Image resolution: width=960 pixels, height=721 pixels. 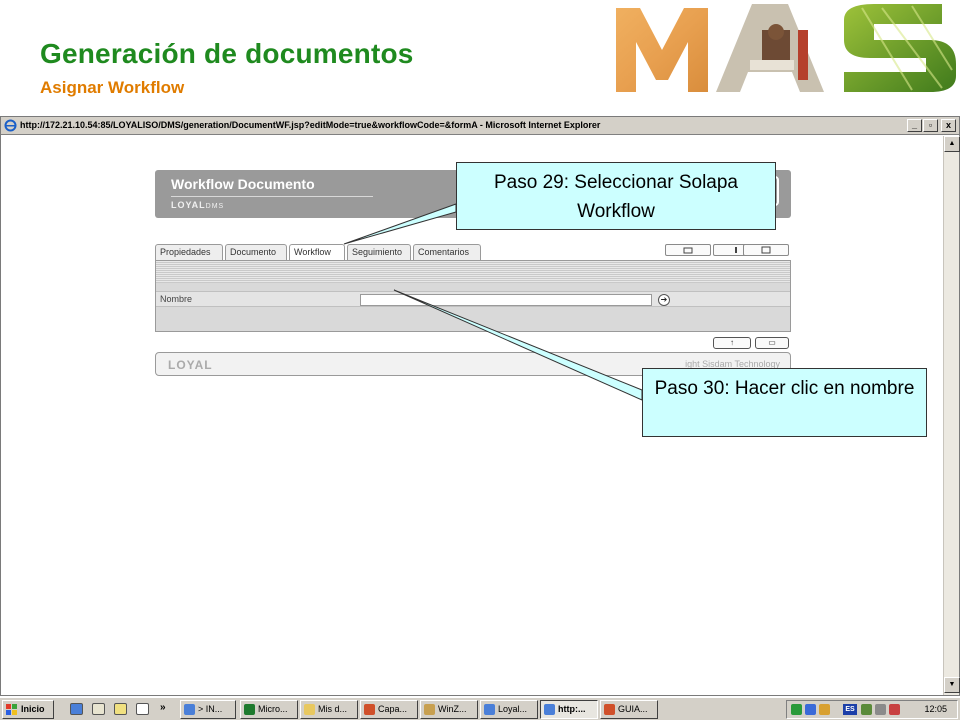 What do you see at coordinates (894, 709) in the screenshot?
I see `security-icon` at bounding box center [894, 709].